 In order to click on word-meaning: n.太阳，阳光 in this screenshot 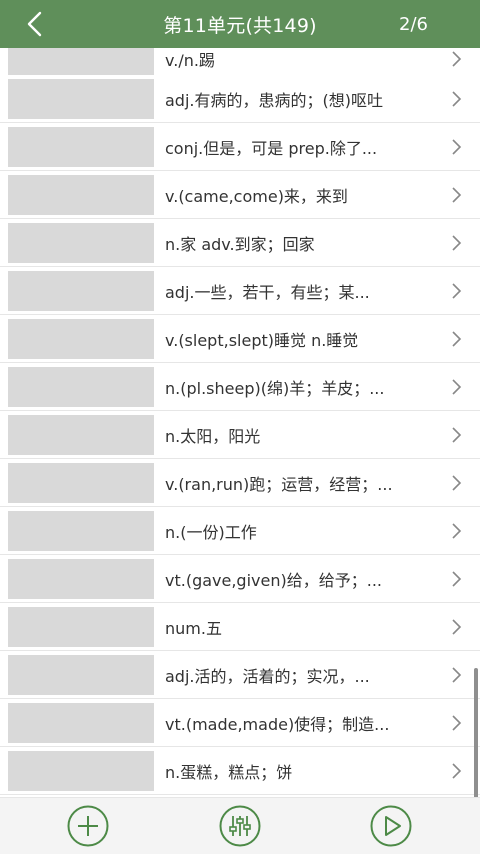, I will do `click(213, 436)`.